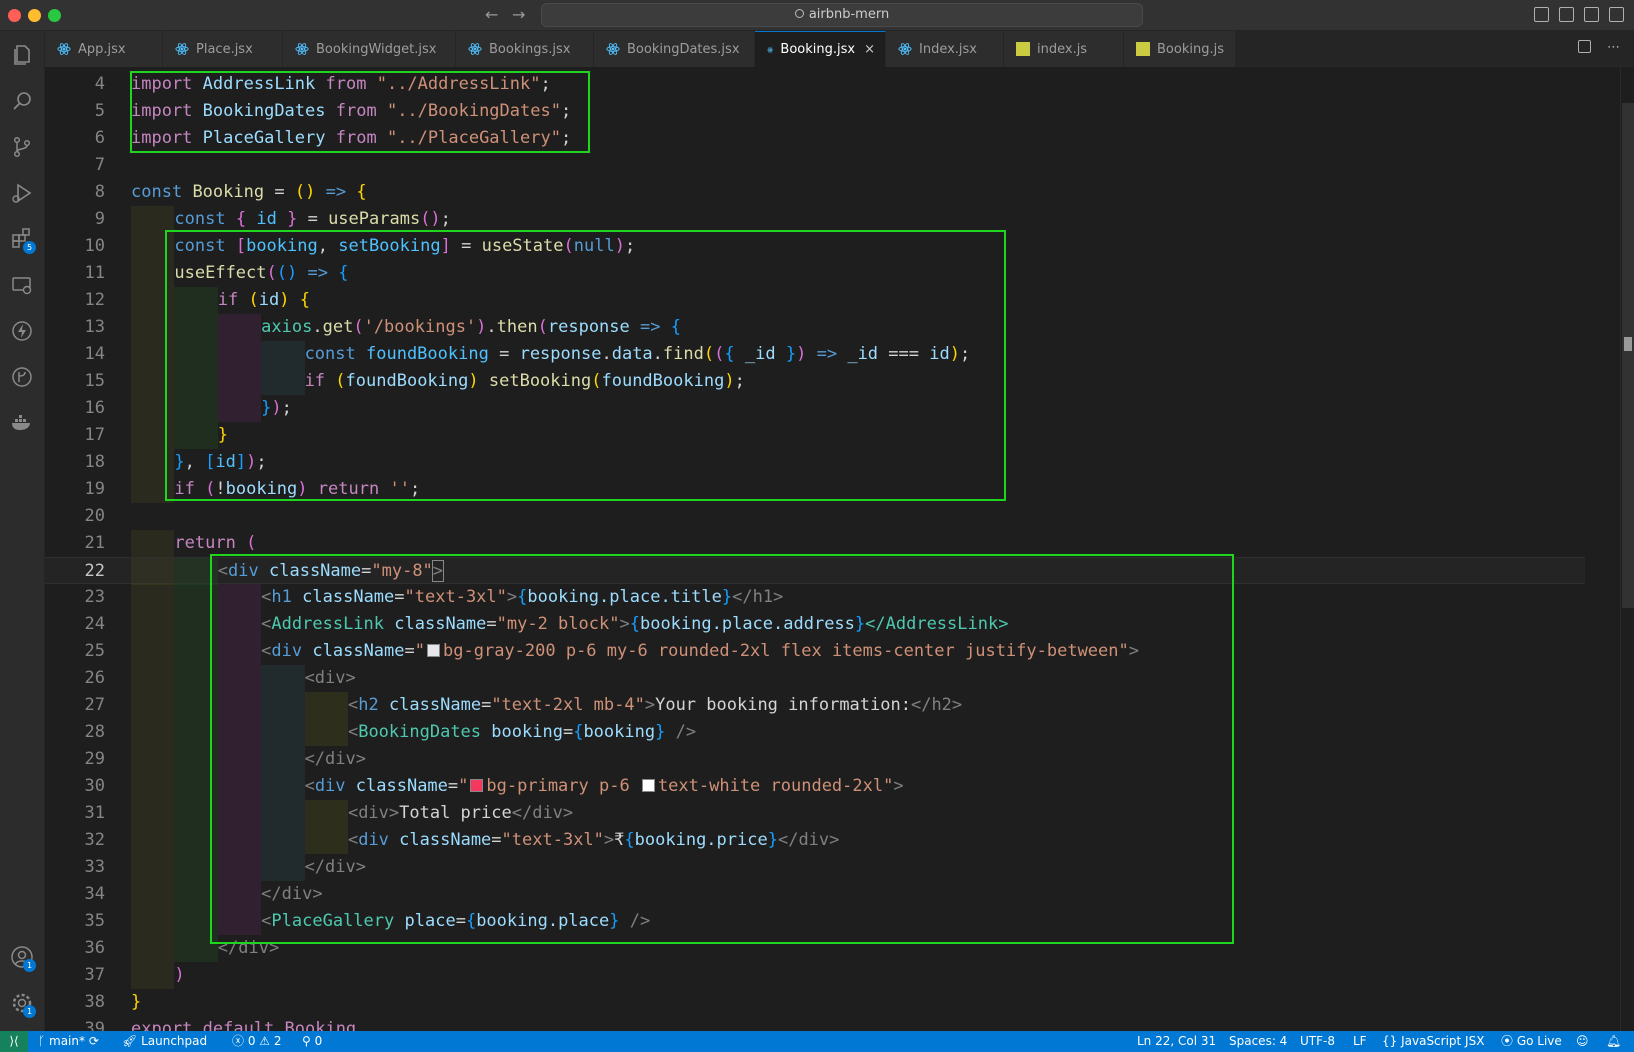 The width and height of the screenshot is (1634, 1052). I want to click on branch-icon: ᚴ, so click(44, 1041).